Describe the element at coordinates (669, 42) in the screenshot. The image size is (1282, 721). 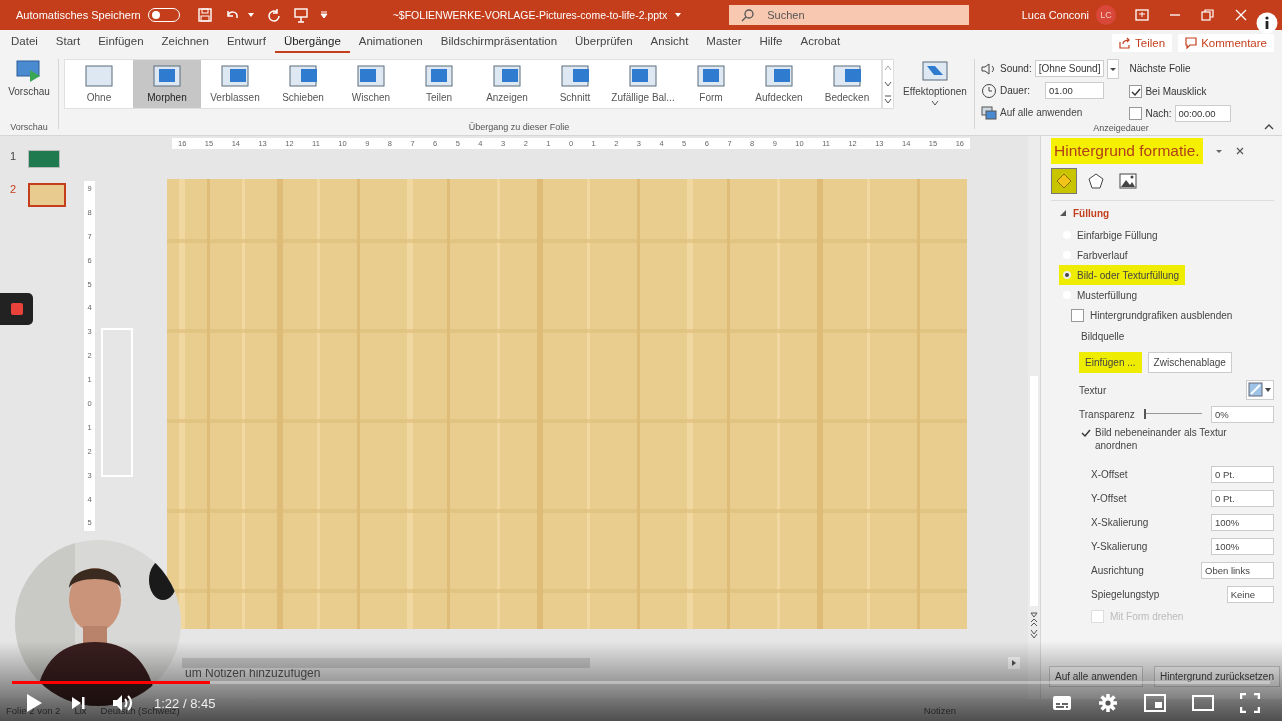
I see `menu-tab: Ansicht` at that location.